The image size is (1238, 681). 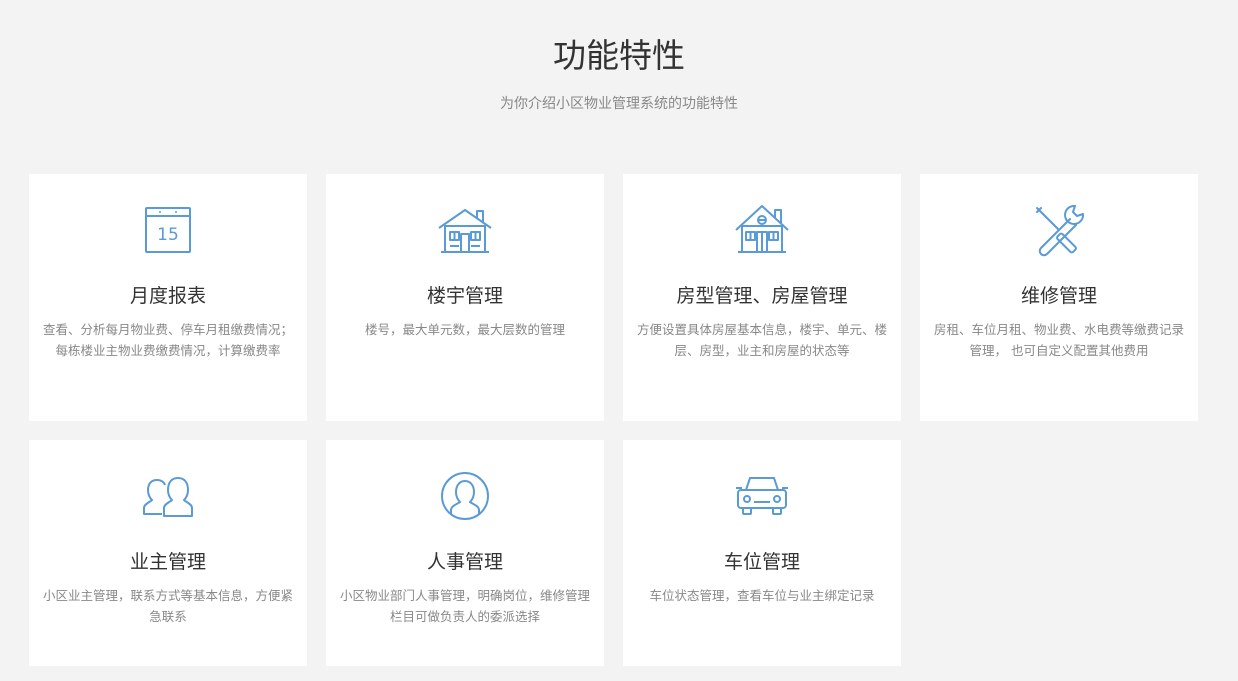 What do you see at coordinates (761, 562) in the screenshot?
I see `feature-title: 车位管理` at bounding box center [761, 562].